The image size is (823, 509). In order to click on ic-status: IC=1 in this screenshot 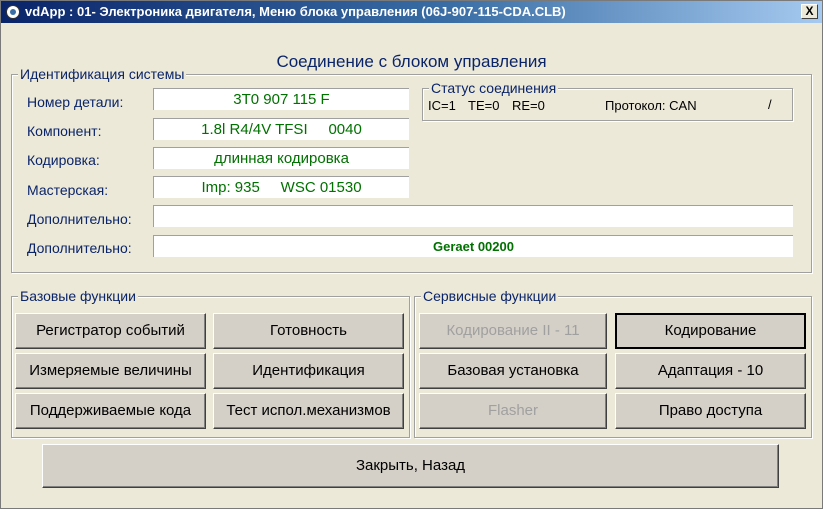, I will do `click(442, 105)`.